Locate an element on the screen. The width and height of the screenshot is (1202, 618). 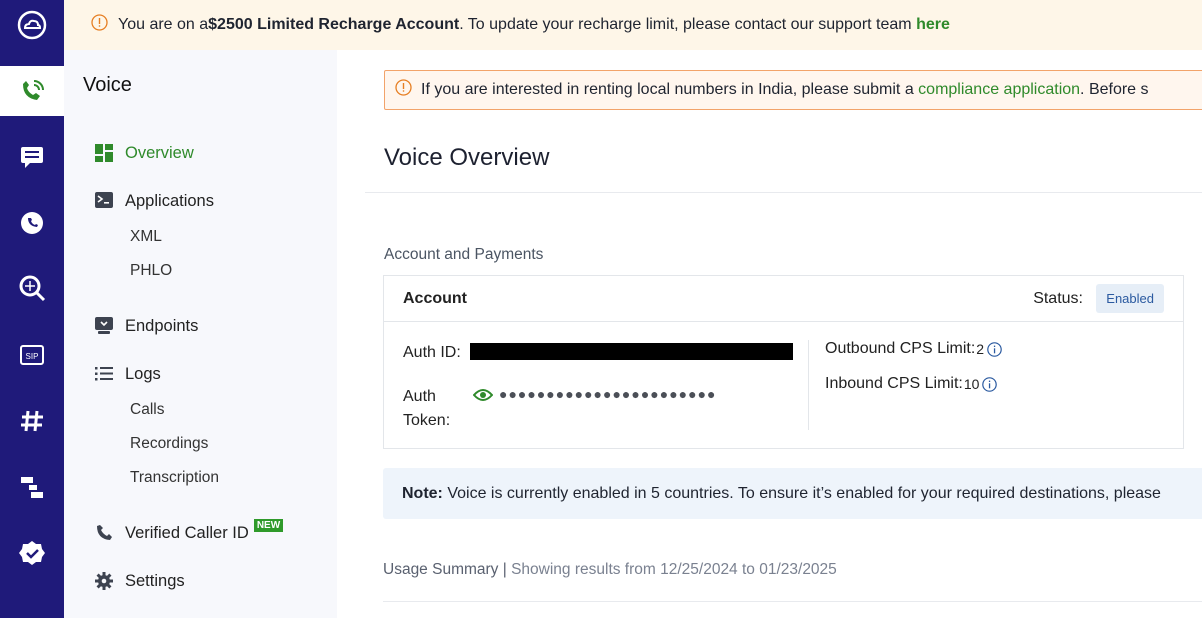
inbound-cps: Inbound CPS Limit: 10 is located at coordinates (911, 384).